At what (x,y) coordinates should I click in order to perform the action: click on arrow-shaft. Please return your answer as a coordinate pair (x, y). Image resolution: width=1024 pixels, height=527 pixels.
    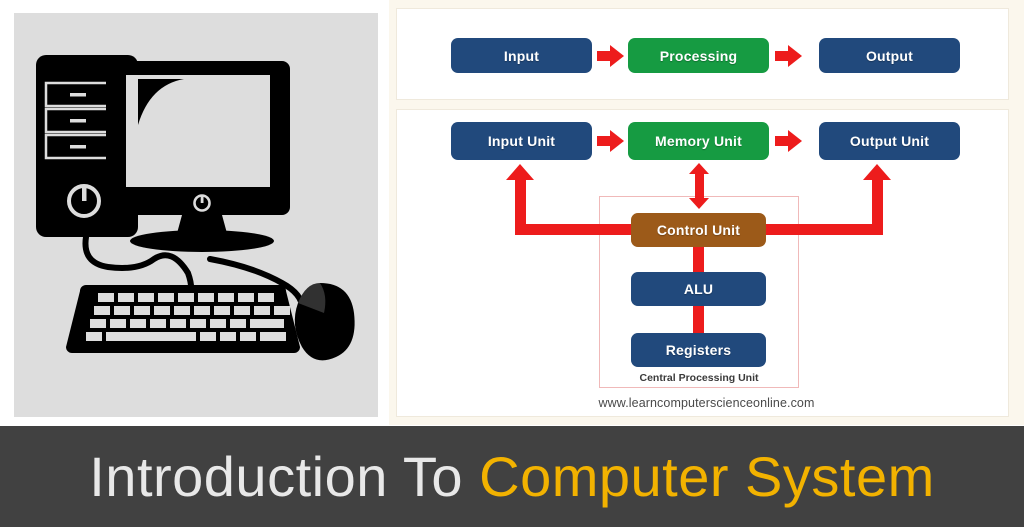
    Looking at the image, I should click on (699, 186).